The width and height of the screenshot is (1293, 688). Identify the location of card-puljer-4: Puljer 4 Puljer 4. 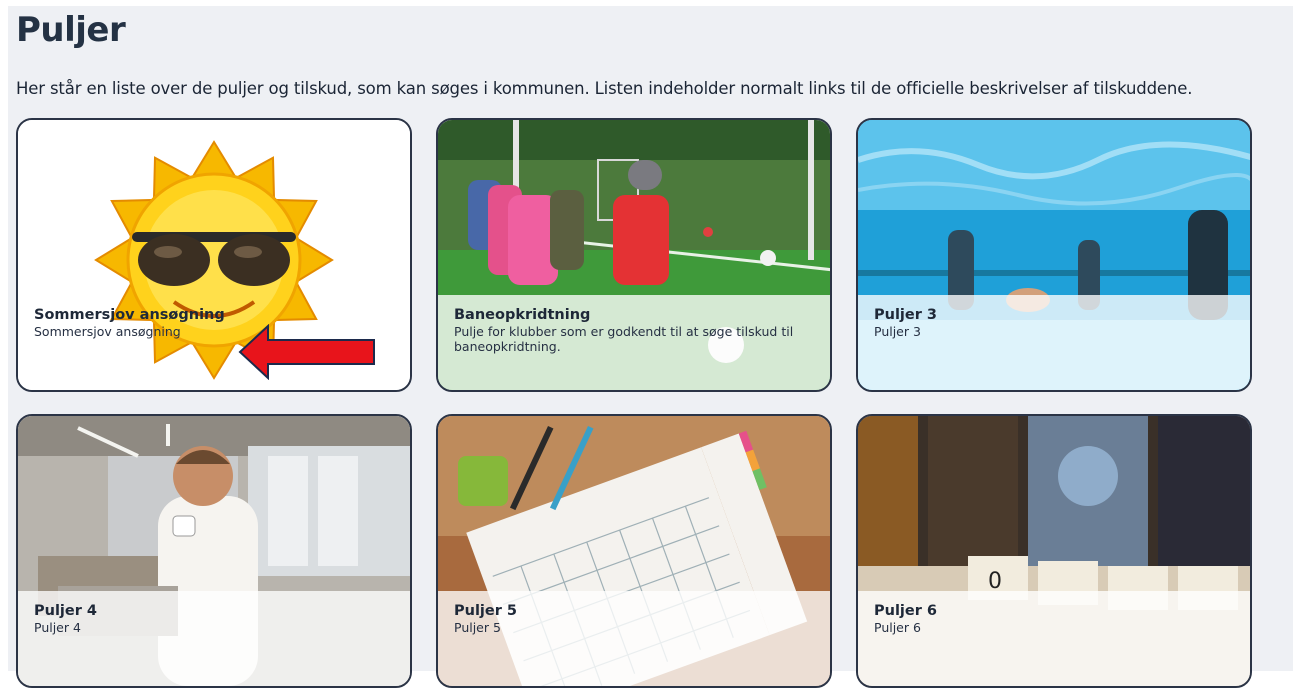
(214, 551).